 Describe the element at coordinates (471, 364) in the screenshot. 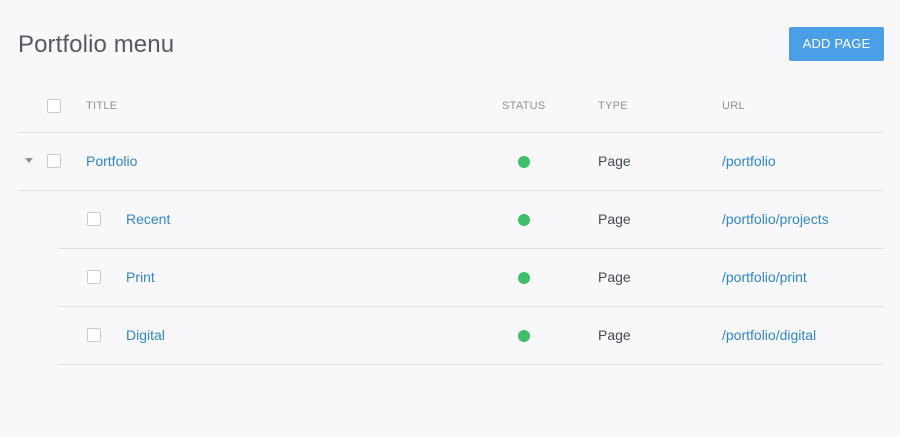

I see `row-divider` at that location.